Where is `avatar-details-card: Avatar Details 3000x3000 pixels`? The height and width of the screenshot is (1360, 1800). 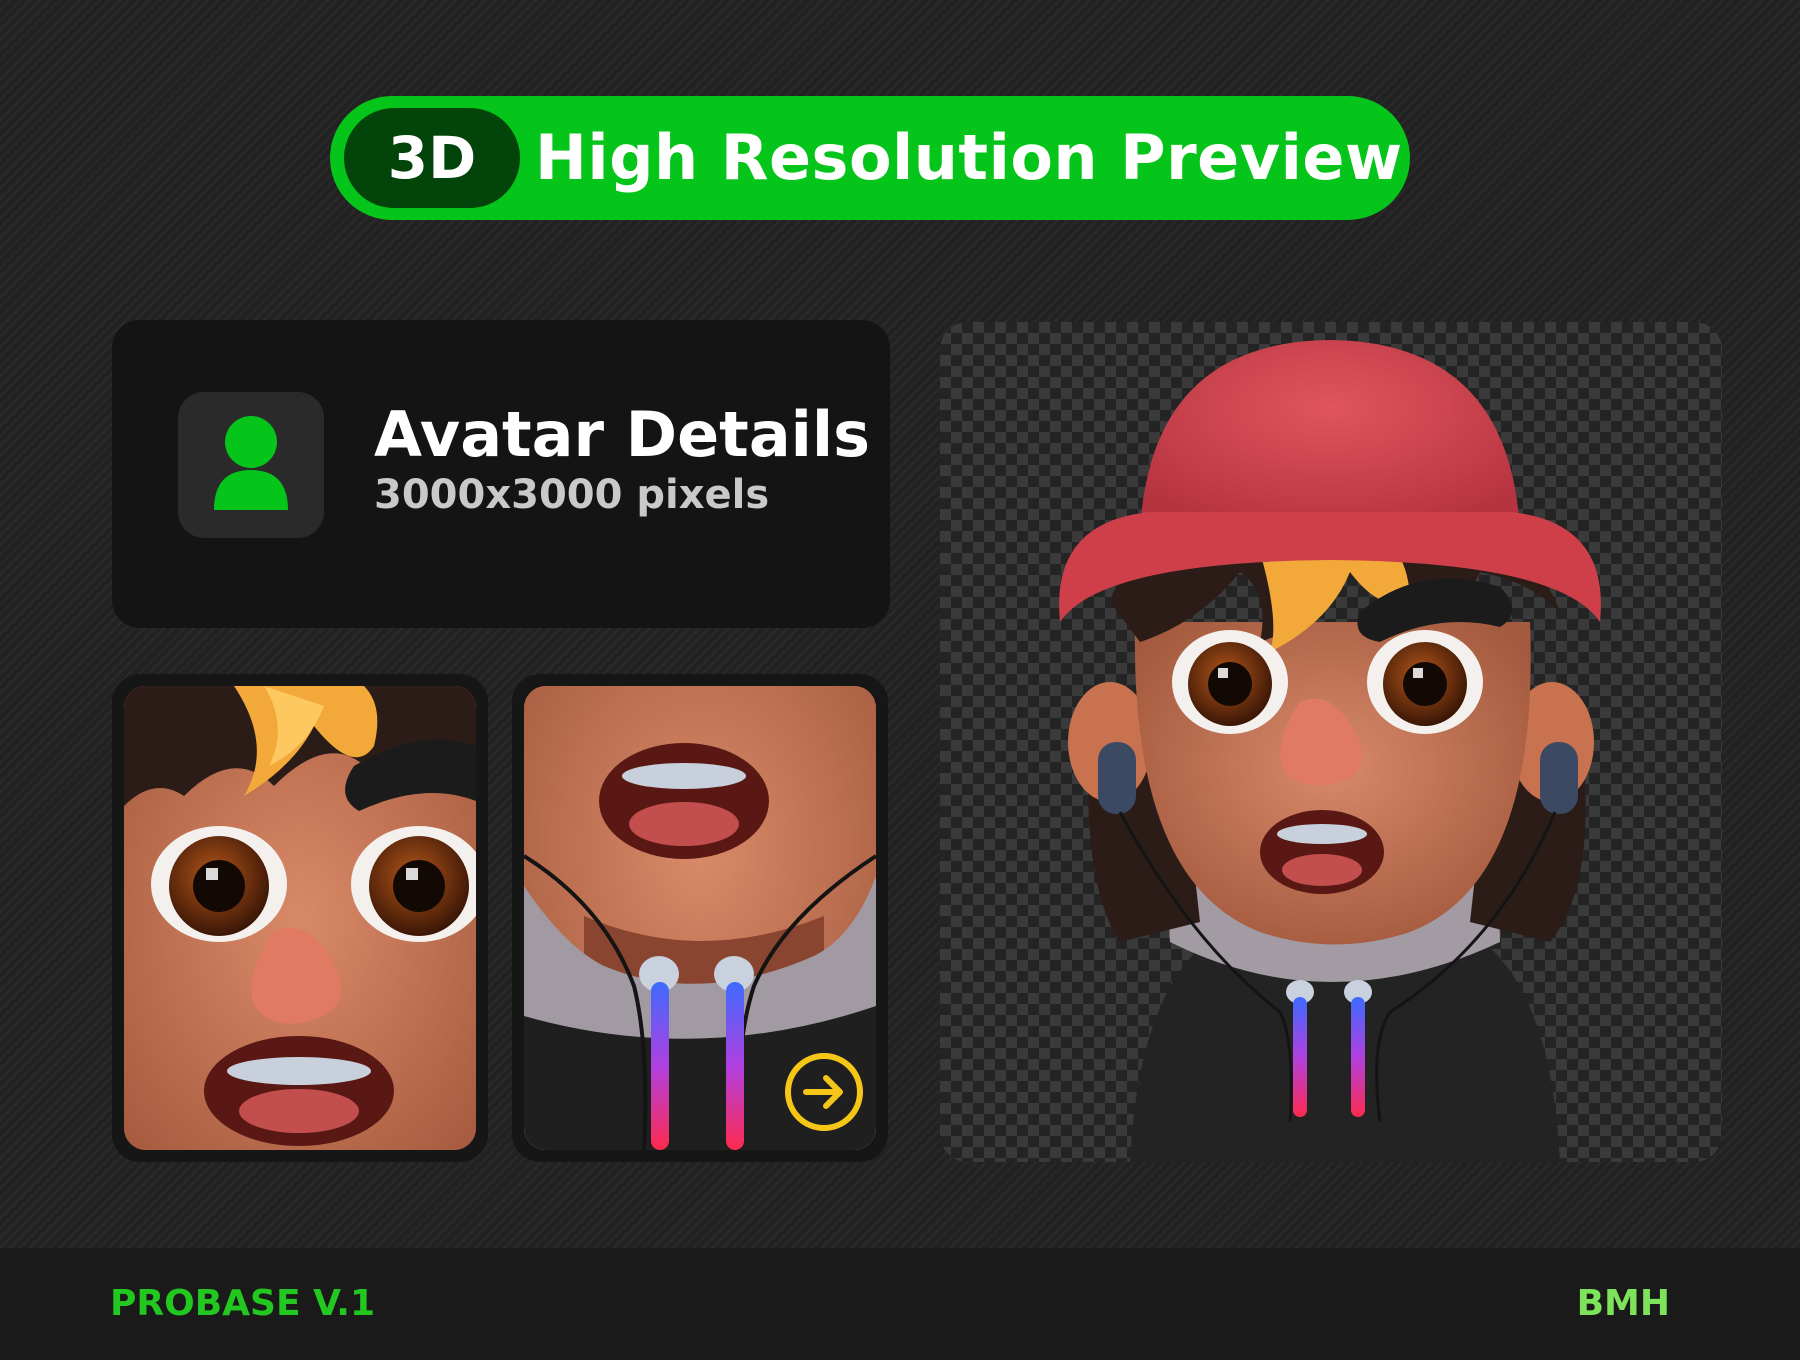
avatar-details-card: Avatar Details 3000x3000 pixels is located at coordinates (501, 474).